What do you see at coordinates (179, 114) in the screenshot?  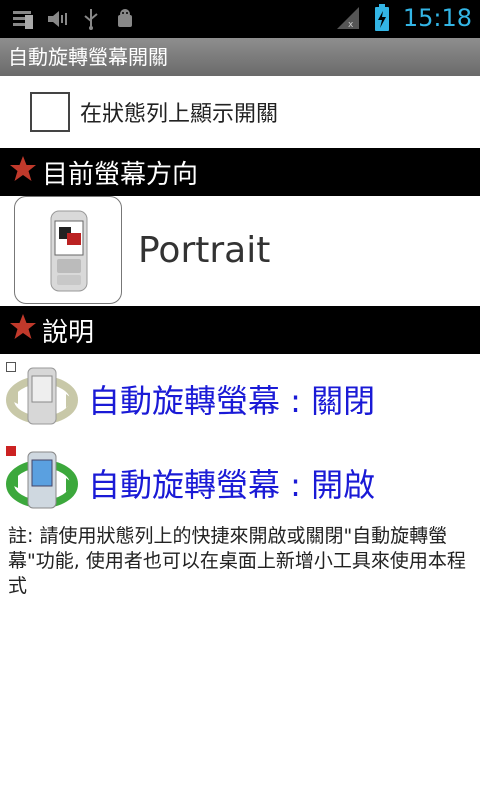 I see `show-in-statusbar-label: 在狀態列上顯示開關` at bounding box center [179, 114].